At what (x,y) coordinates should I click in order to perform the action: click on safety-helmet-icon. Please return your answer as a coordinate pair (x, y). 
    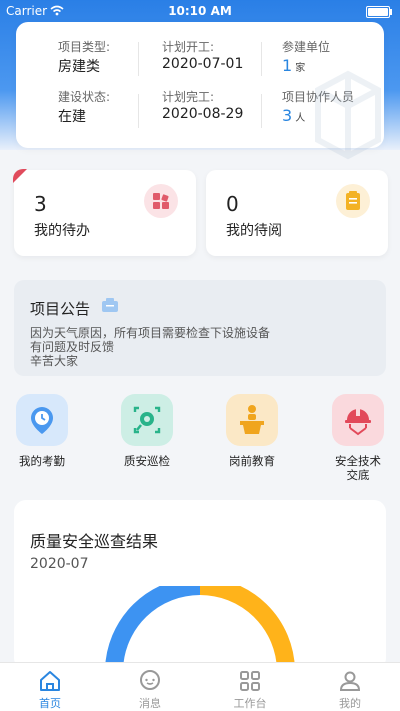
    Looking at the image, I should click on (358, 420).